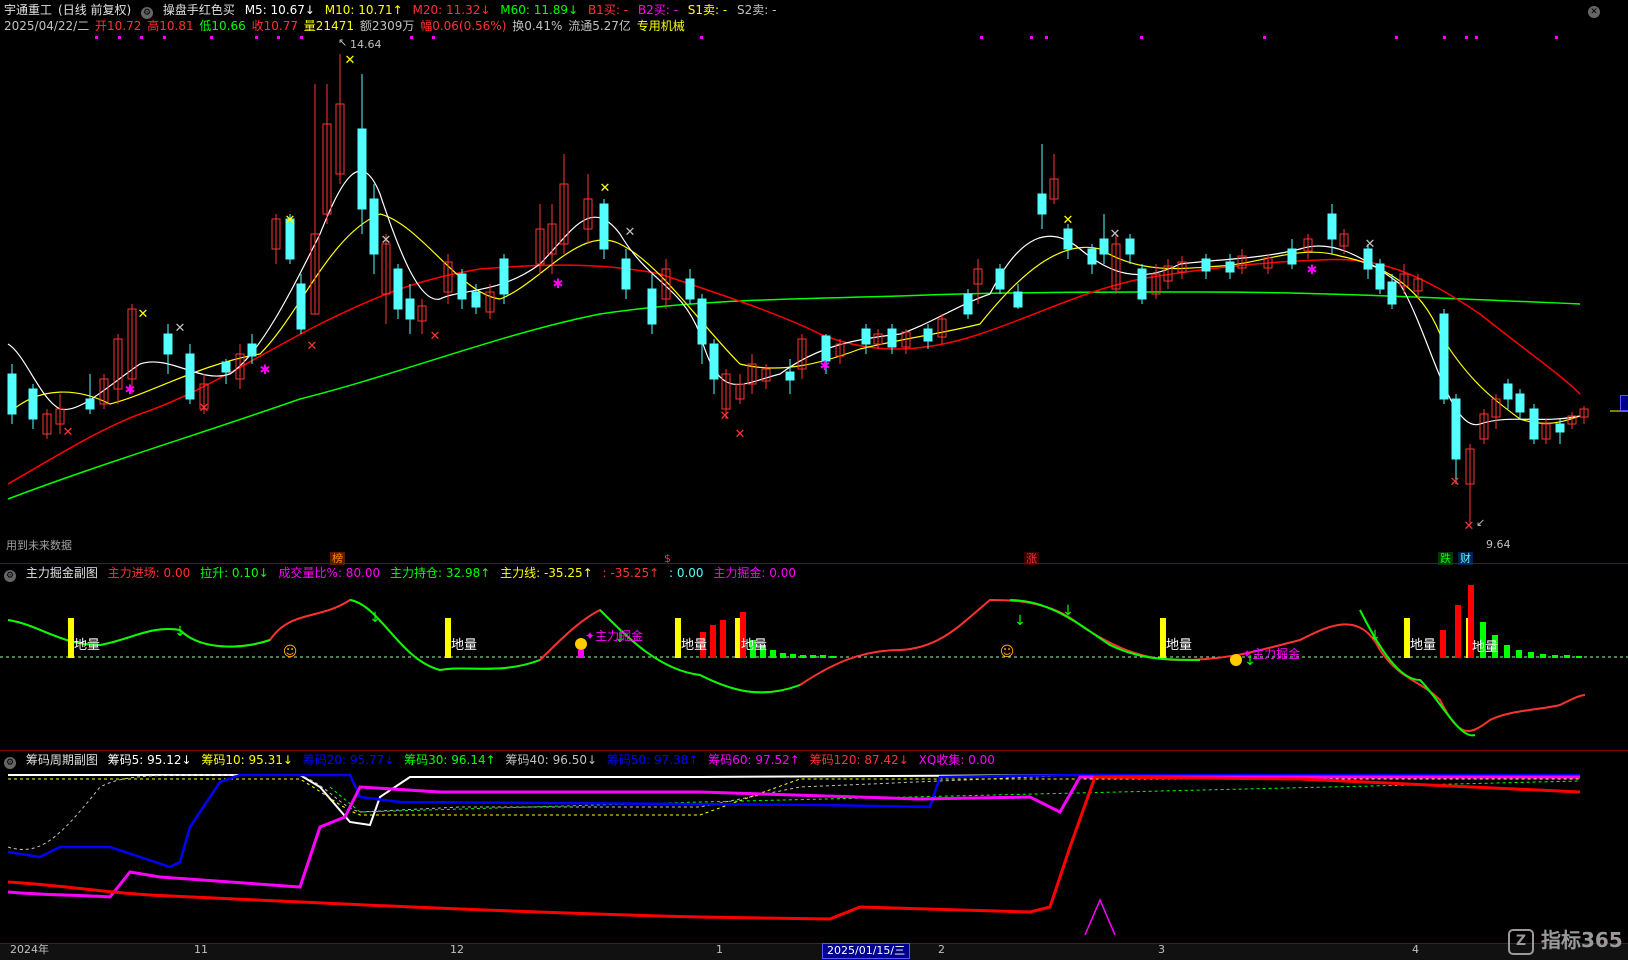 This screenshot has width=1628, height=960. Describe the element at coordinates (657, 10) in the screenshot. I see `b2-value: B2买: -` at that location.